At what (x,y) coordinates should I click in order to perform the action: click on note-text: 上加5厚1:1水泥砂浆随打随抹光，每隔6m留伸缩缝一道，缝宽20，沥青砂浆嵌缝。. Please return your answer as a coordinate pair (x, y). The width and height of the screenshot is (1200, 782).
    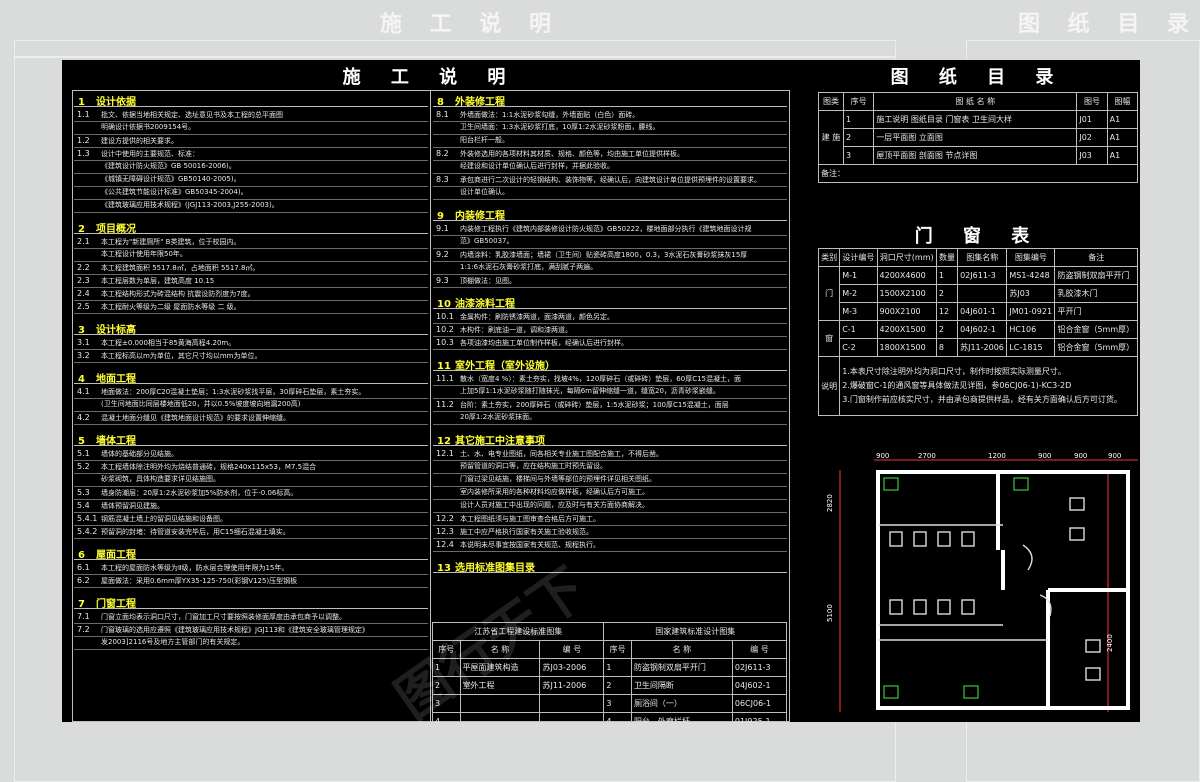
    Looking at the image, I should click on (590, 391).